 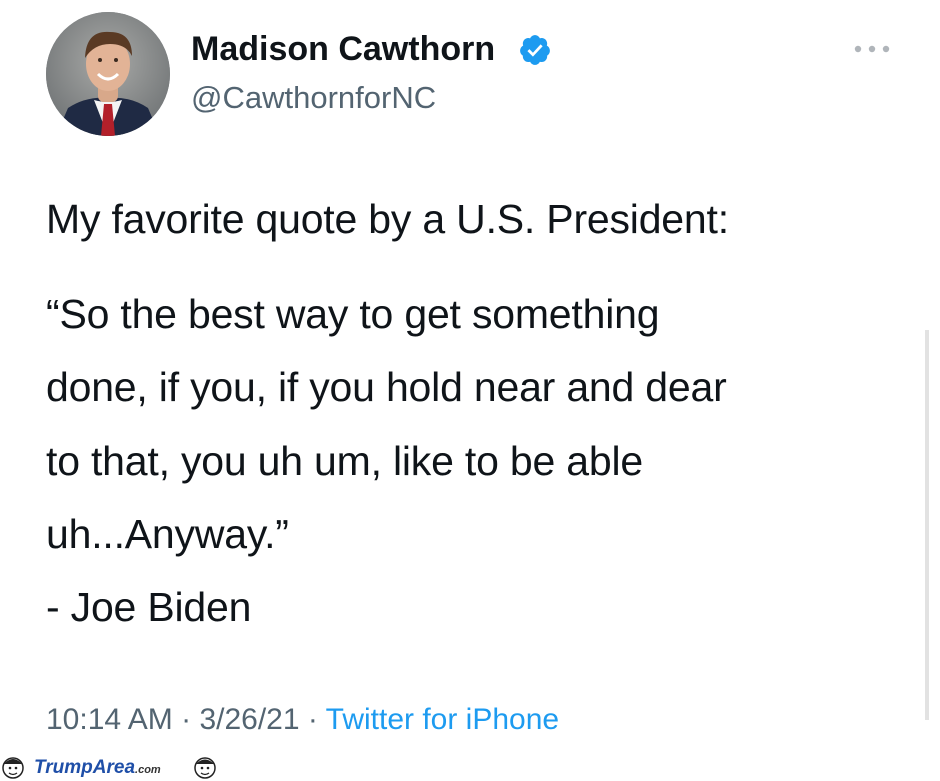 What do you see at coordinates (872, 49) in the screenshot?
I see `more-options-icon` at bounding box center [872, 49].